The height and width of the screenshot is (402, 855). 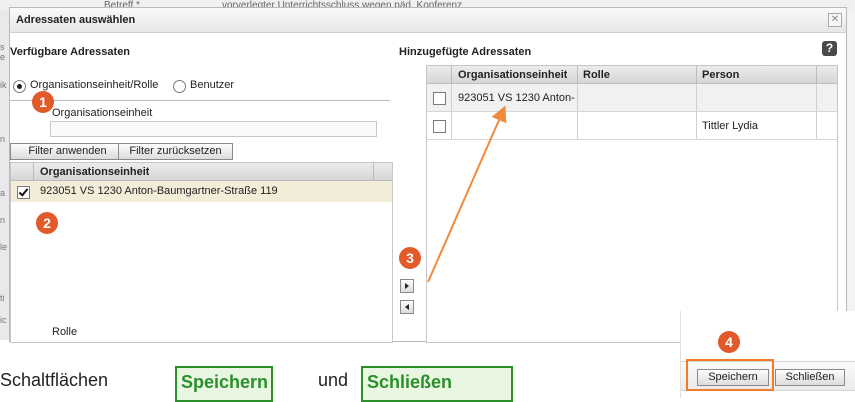 I want to click on caption-highlight-close: Schließen, so click(x=437, y=384).